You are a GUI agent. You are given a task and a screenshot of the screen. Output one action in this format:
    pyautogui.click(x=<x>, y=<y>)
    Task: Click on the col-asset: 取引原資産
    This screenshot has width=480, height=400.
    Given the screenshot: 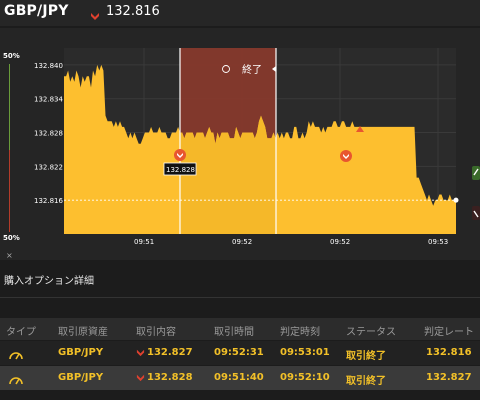 What is the action you would take?
    pyautogui.click(x=83, y=332)
    